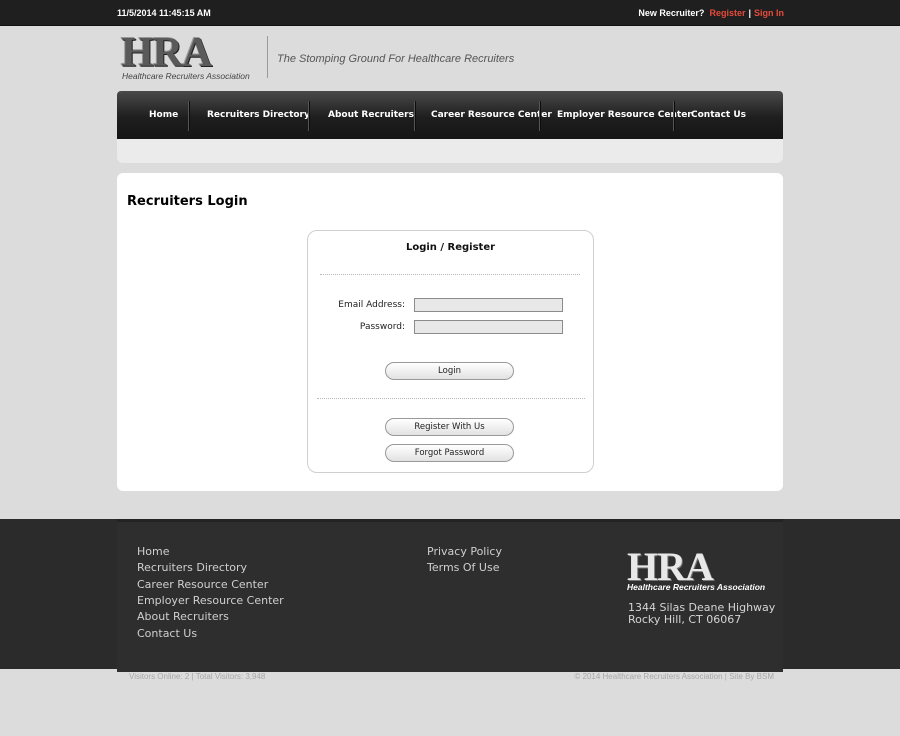 This screenshot has width=900, height=736. What do you see at coordinates (258, 115) in the screenshot?
I see `nav-item-recruiters-directory: Recruiters Directory` at bounding box center [258, 115].